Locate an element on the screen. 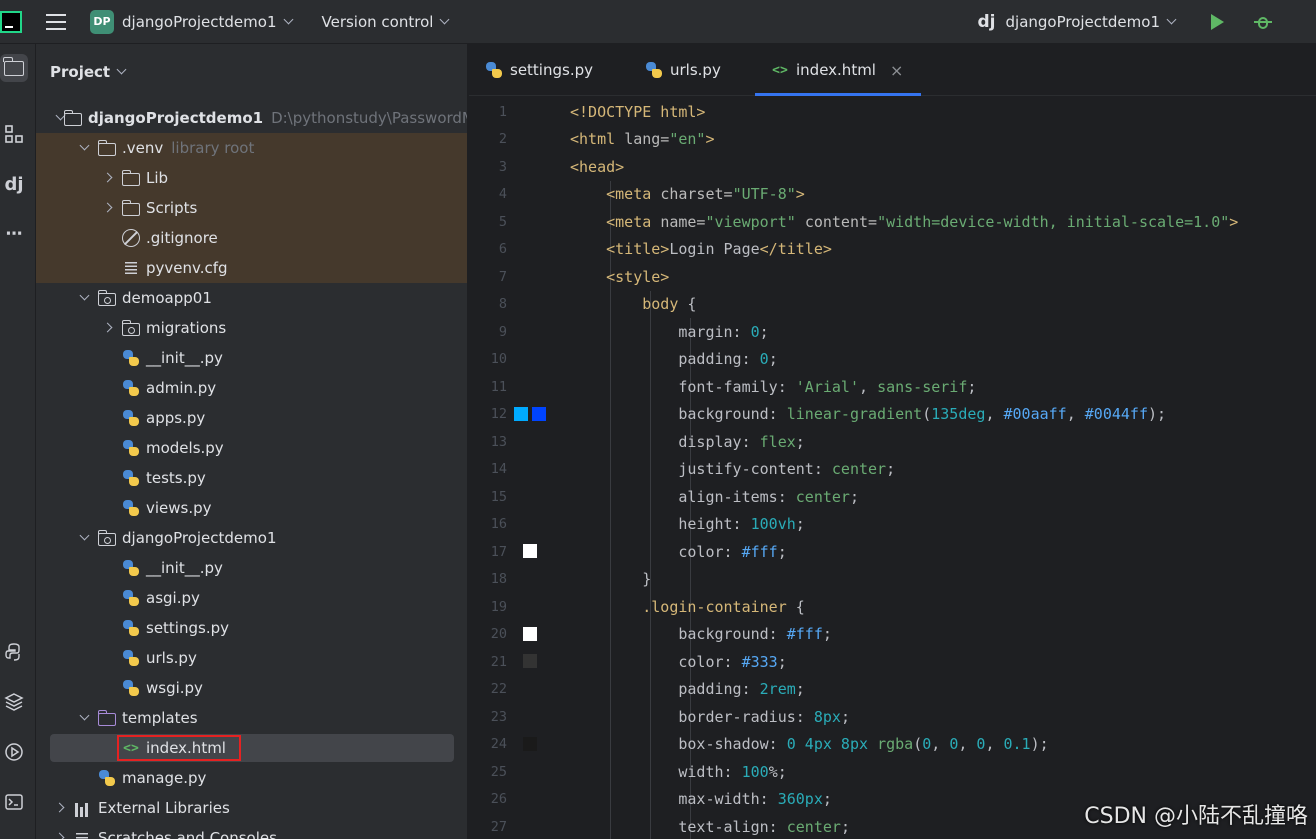 The width and height of the screenshot is (1316, 839). tab-index-html: <> index.html × is located at coordinates (838, 70).